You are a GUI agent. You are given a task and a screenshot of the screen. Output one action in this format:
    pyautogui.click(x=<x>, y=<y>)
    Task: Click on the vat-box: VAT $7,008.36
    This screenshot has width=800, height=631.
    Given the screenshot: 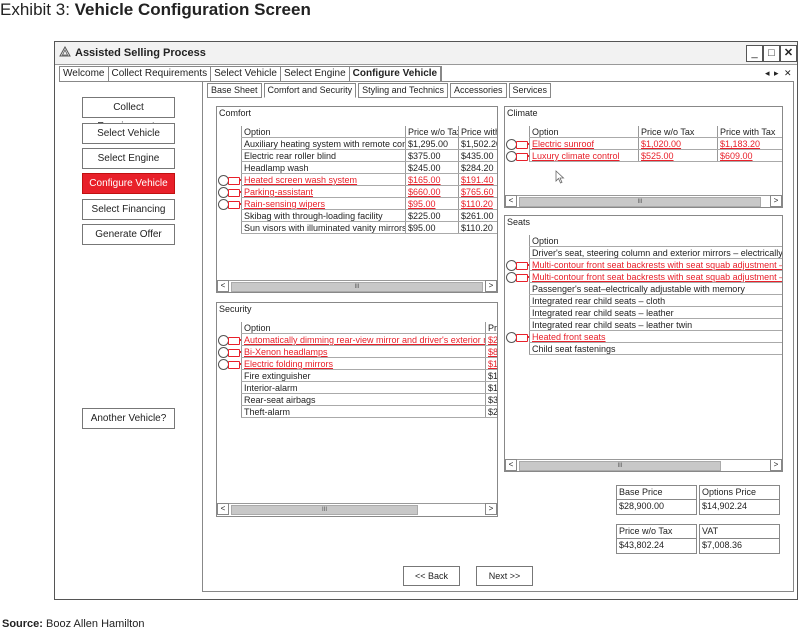 What is the action you would take?
    pyautogui.click(x=739, y=539)
    